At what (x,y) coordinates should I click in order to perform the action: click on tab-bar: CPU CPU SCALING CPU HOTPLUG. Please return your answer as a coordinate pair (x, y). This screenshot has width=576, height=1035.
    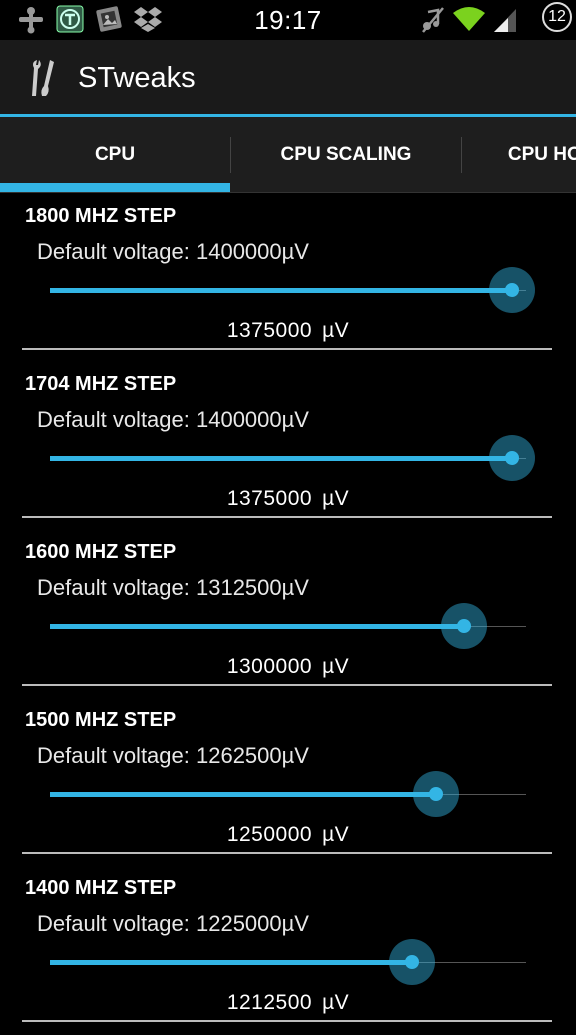
    Looking at the image, I should click on (288, 155).